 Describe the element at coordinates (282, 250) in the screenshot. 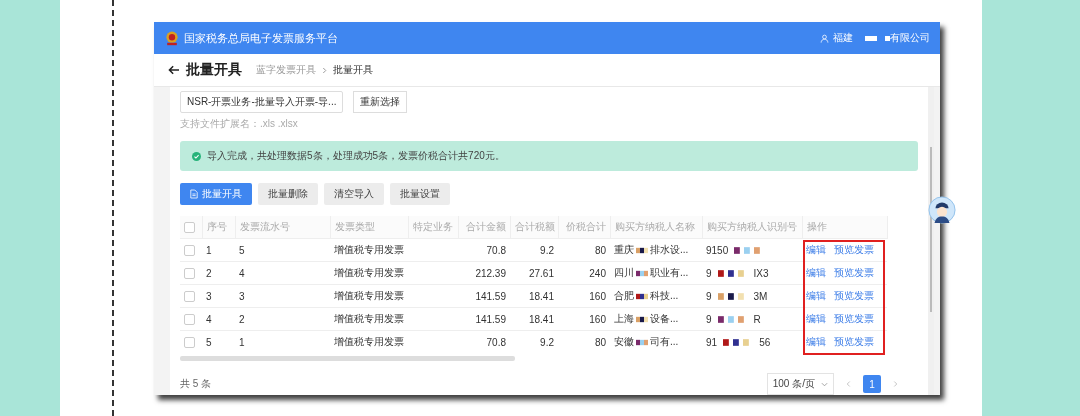

I see `table-cell: 5` at that location.